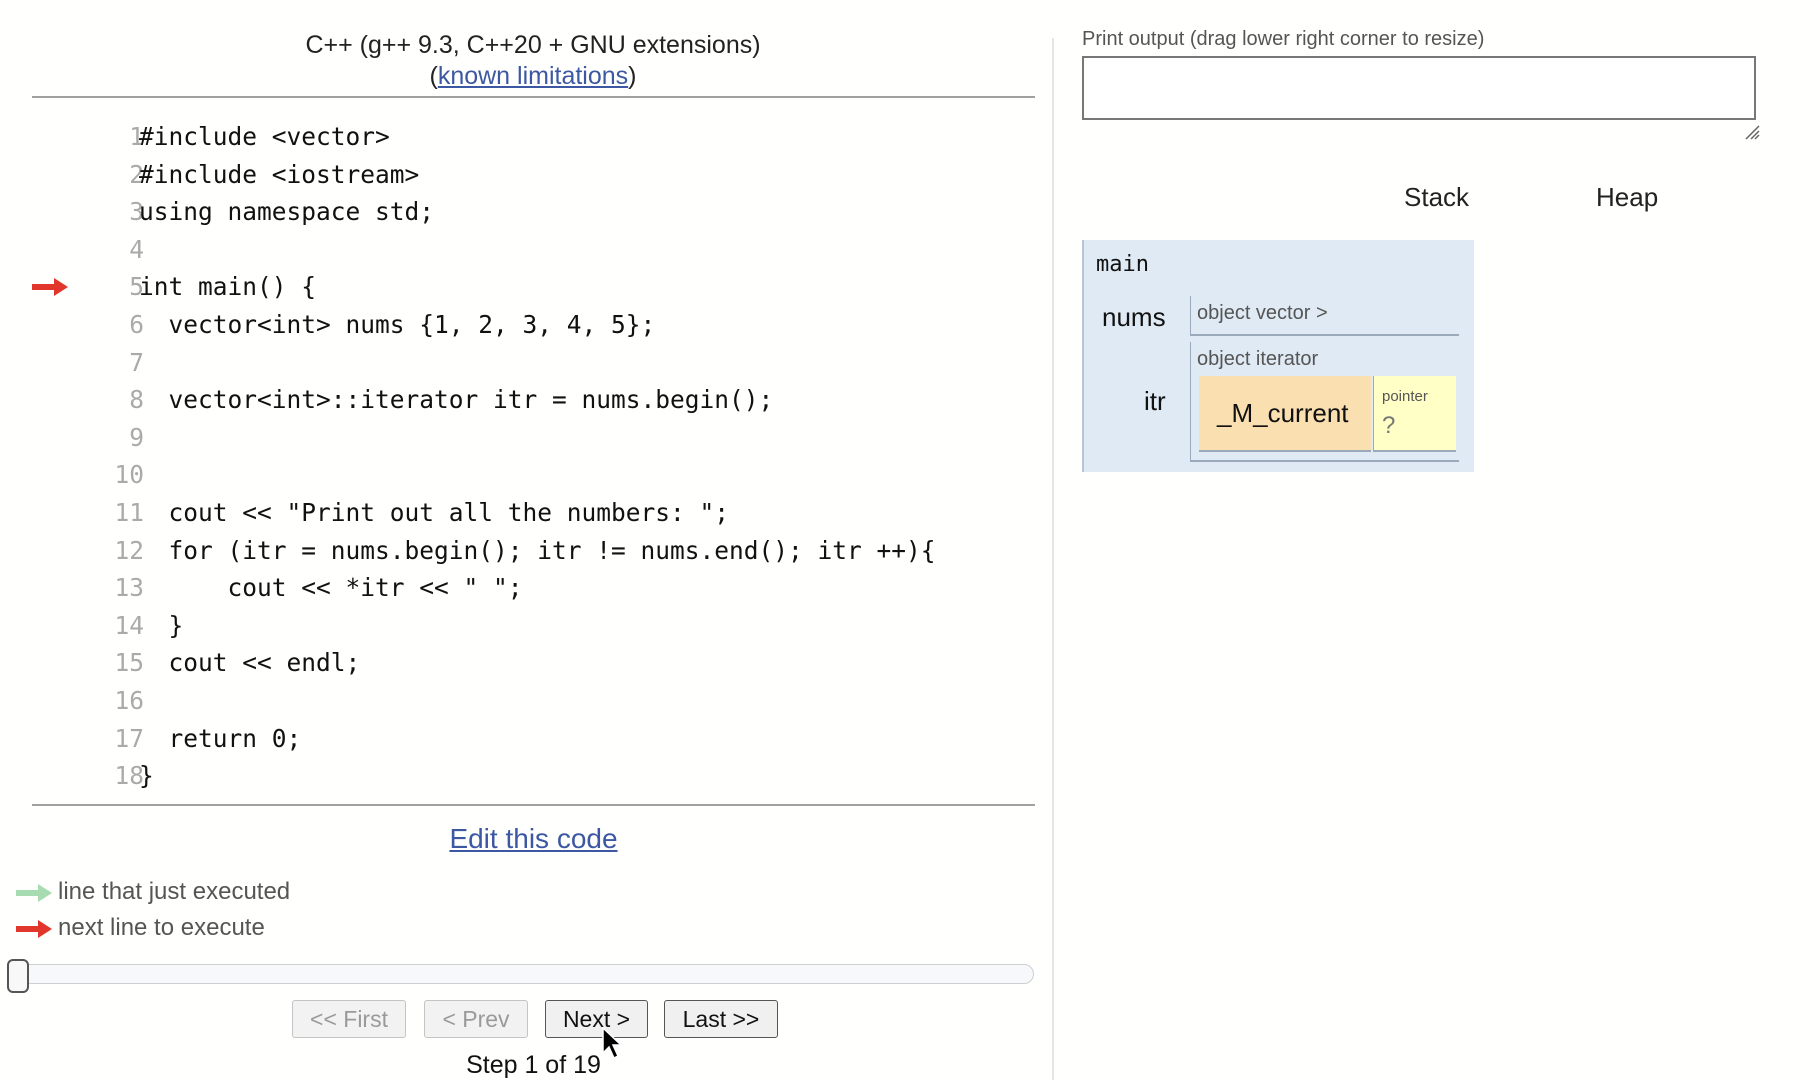  Describe the element at coordinates (533, 839) in the screenshot. I see `edit-code-link: Edit this code` at that location.